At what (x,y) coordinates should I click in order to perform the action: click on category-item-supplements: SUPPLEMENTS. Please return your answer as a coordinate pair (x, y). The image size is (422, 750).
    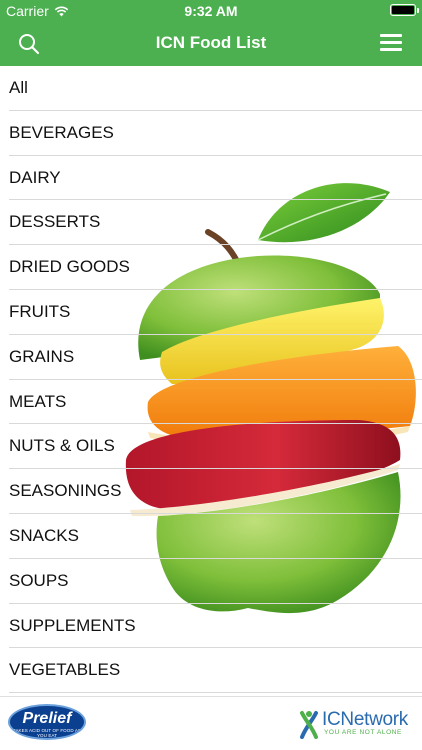
    Looking at the image, I should click on (211, 626).